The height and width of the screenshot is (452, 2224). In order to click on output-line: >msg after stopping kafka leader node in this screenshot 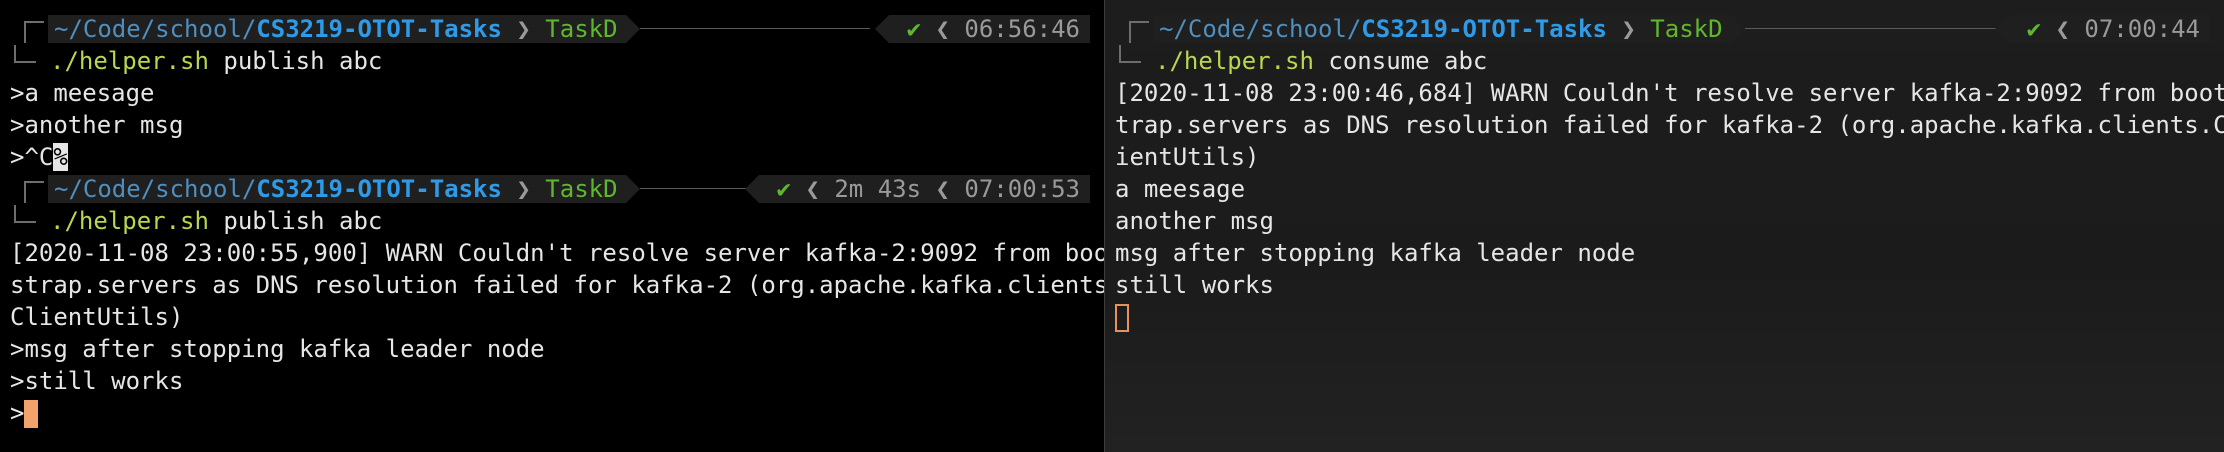, I will do `click(277, 349)`.